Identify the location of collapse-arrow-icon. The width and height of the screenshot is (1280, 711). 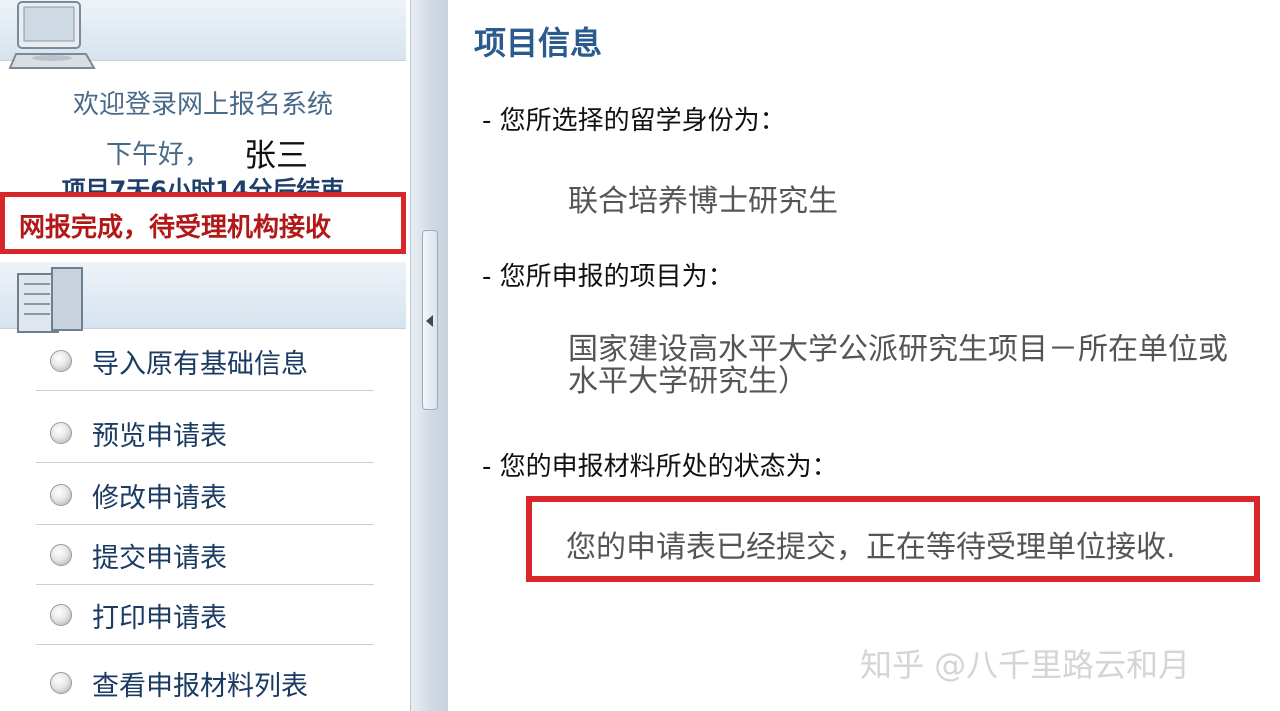
(429, 321).